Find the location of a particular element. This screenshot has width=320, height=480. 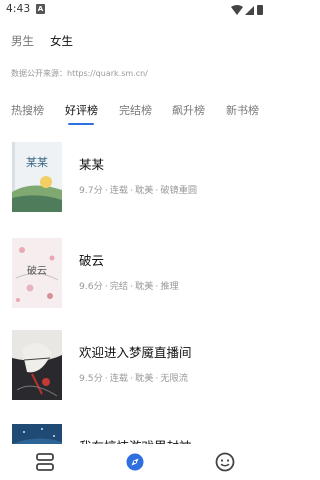

book-title: 破云 is located at coordinates (92, 260).